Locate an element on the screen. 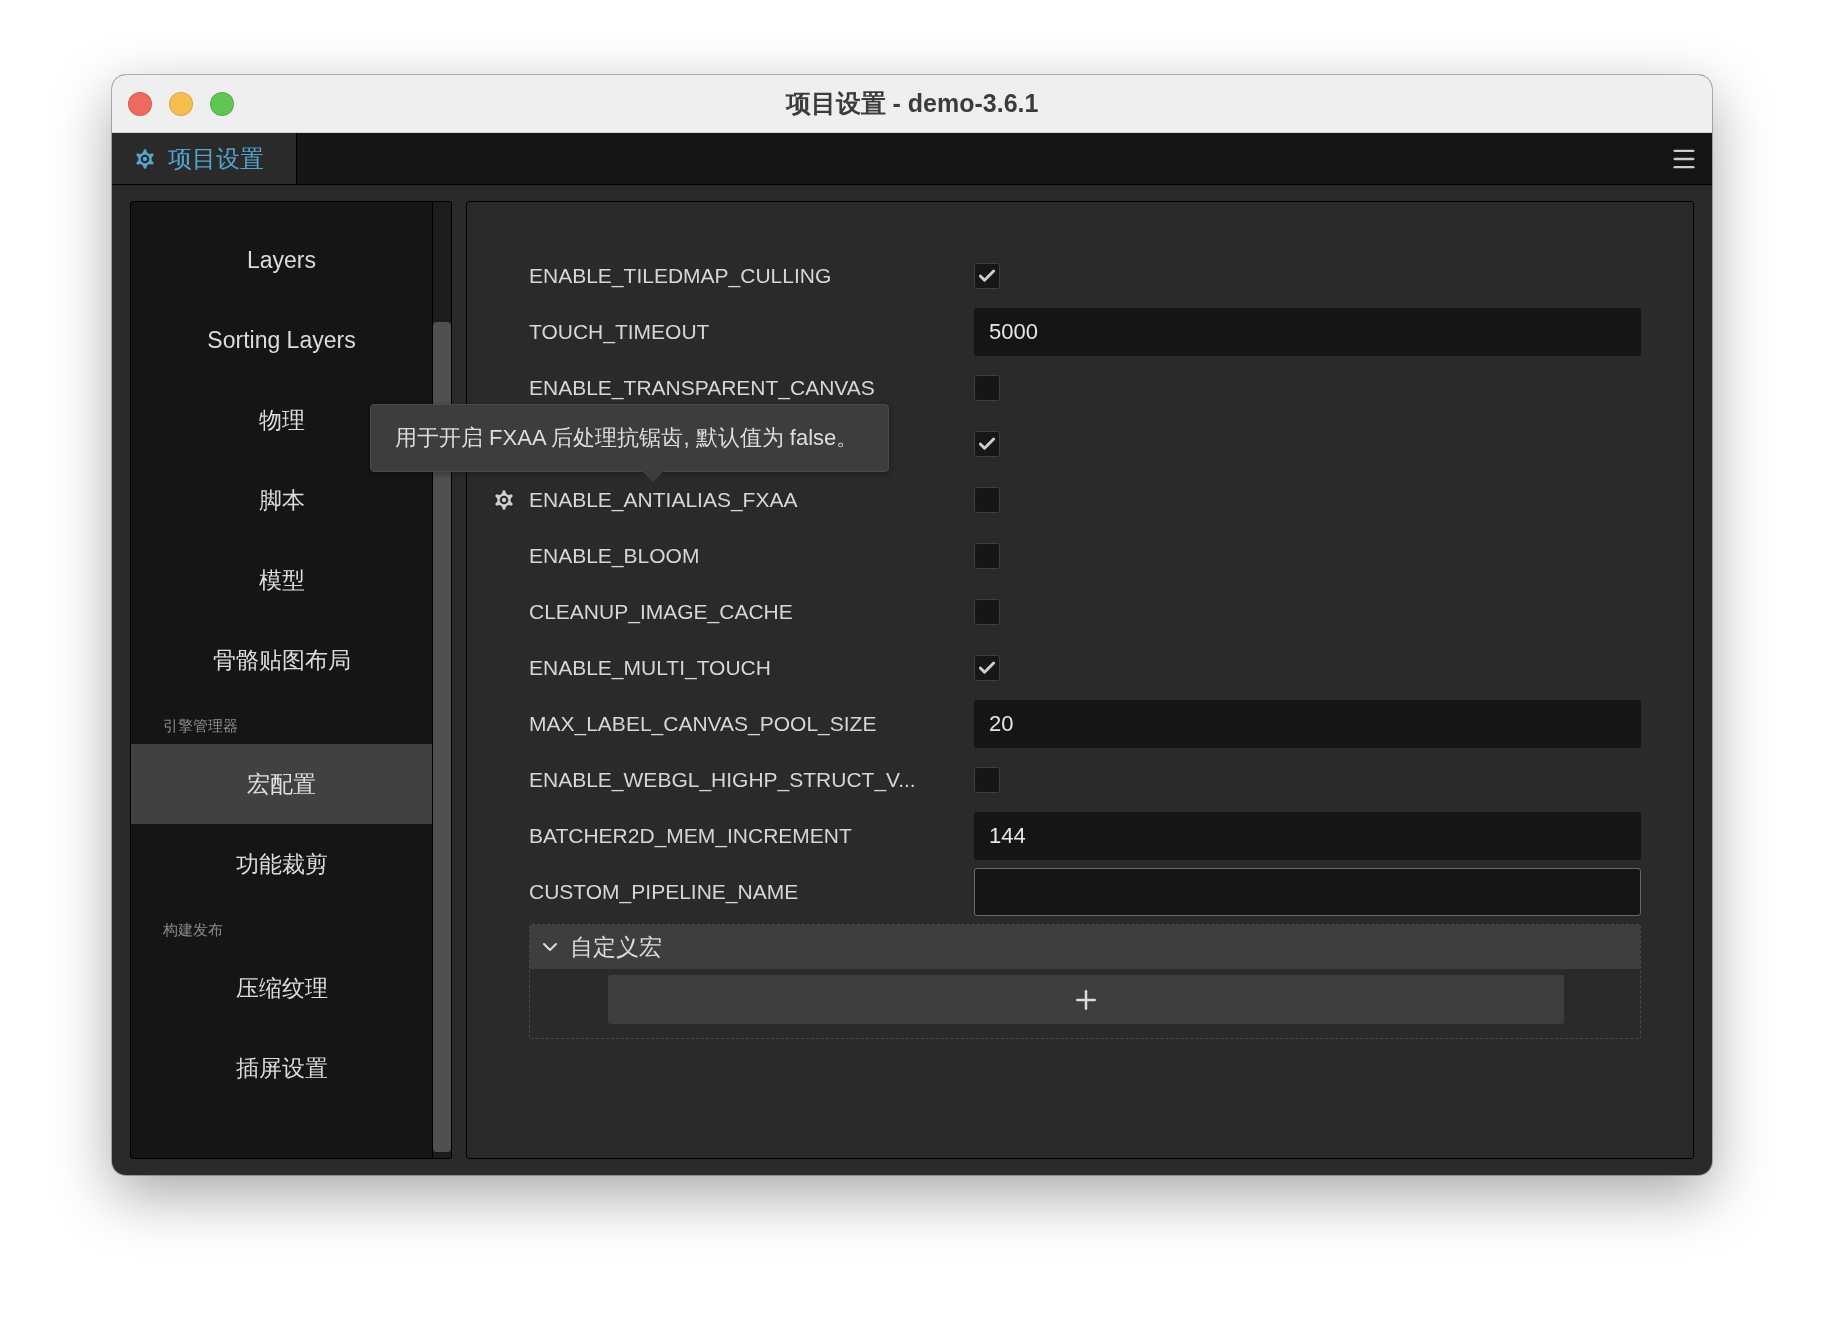 This screenshot has height=1324, width=1824. group-title: 自定义宏 is located at coordinates (616, 947).